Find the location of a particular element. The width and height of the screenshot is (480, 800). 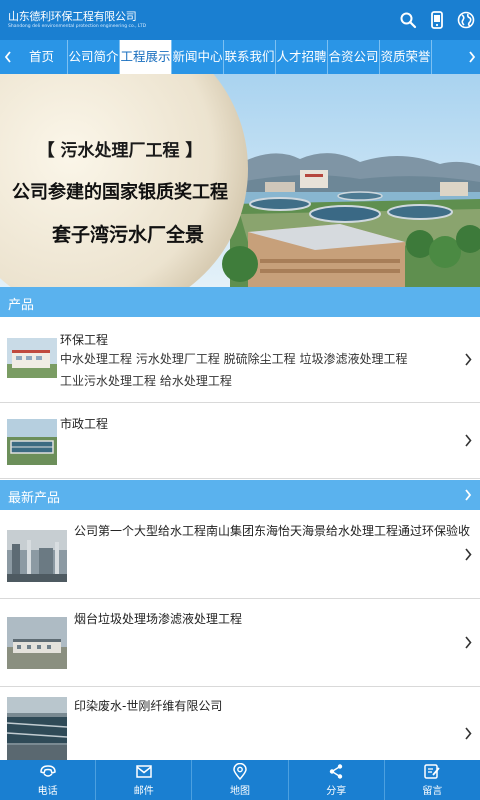

nav-scroll-left-icon is located at coordinates (8, 57).